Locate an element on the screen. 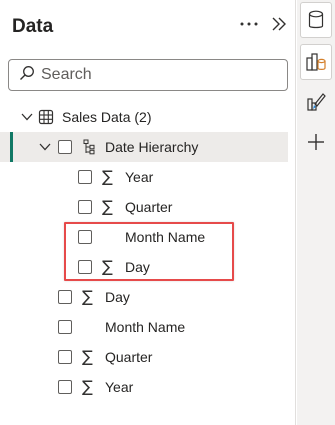 Image resolution: width=335 pixels, height=425 pixels. tree-item-hierarchy: Date Hierarchy is located at coordinates (144, 147).